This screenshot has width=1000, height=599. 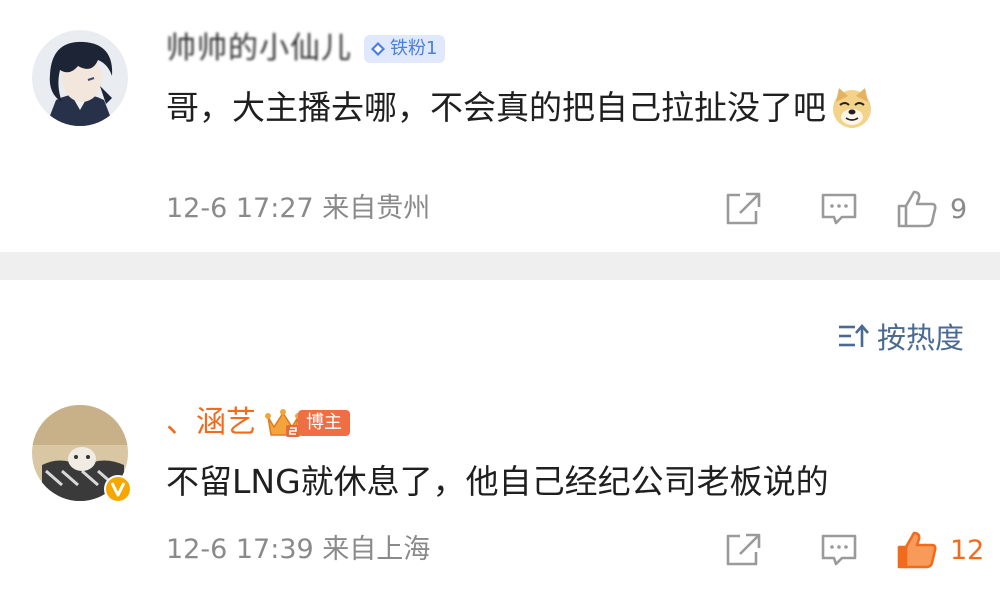 What do you see at coordinates (852, 108) in the screenshot?
I see `doge-emoji-icon` at bounding box center [852, 108].